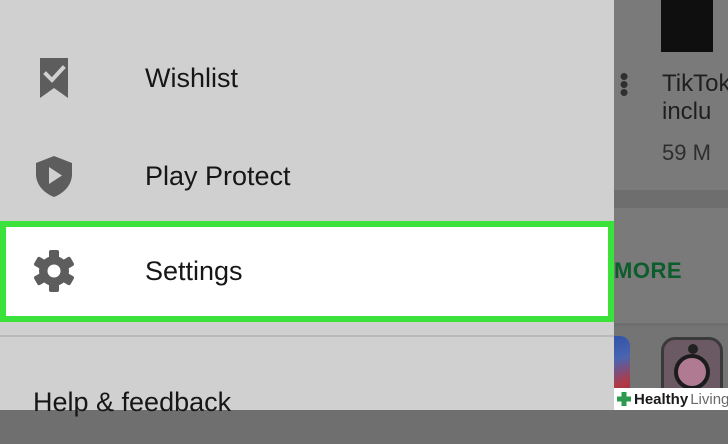 The width and height of the screenshot is (728, 444). I want to click on watermark-brand: Healthy, so click(661, 399).